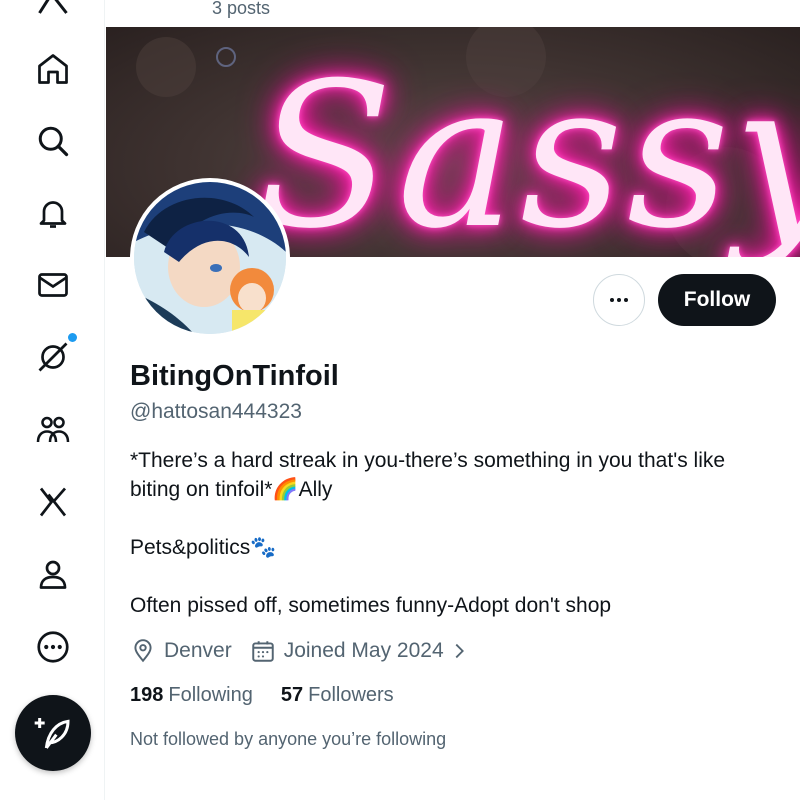  Describe the element at coordinates (72, 337) in the screenshot. I see `notification-dot` at that location.